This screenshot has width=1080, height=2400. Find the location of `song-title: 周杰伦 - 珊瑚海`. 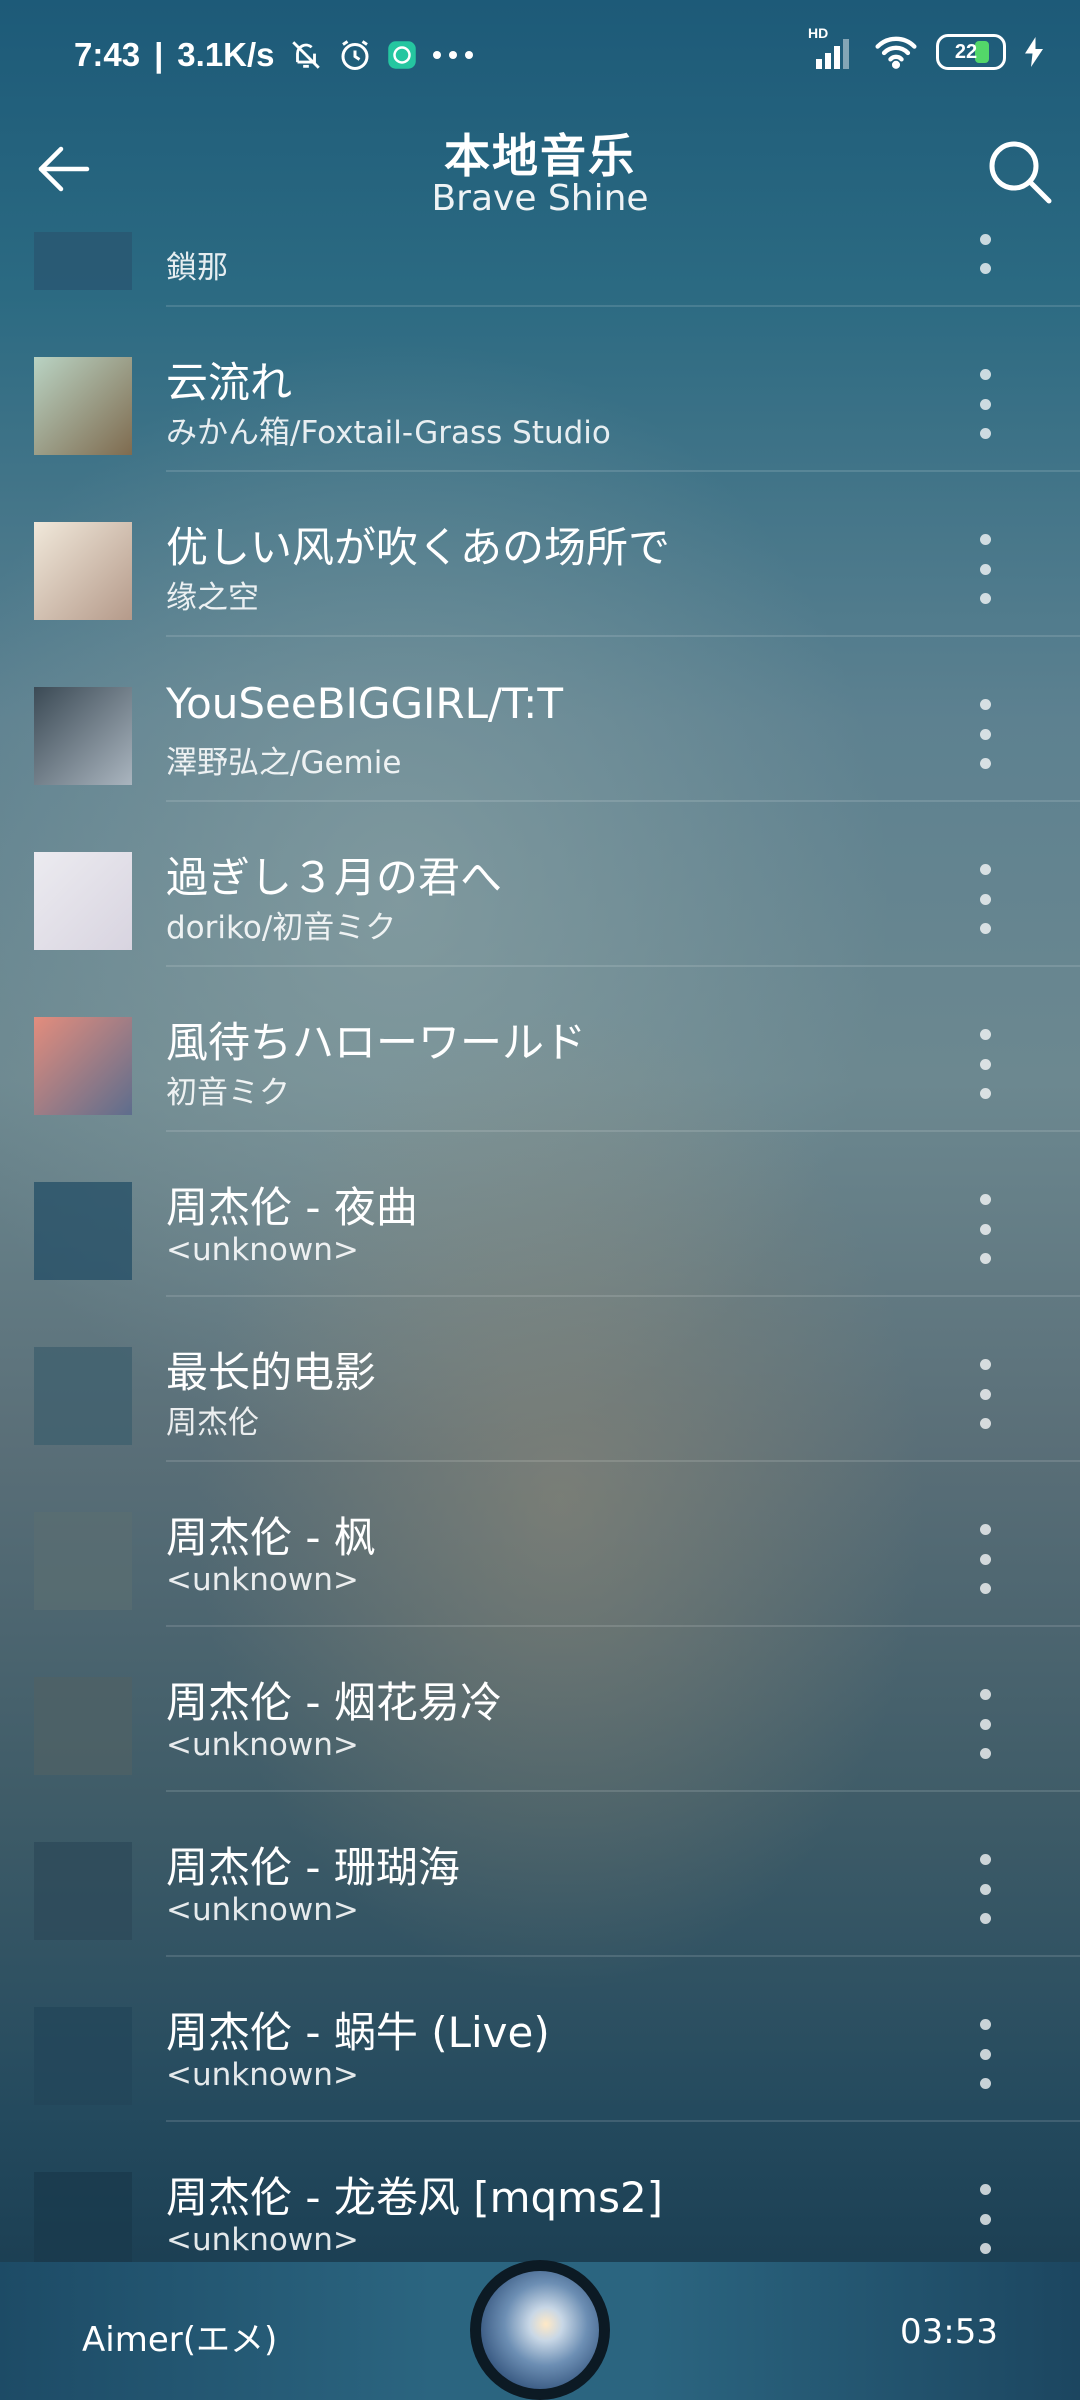

song-title: 周杰伦 - 珊瑚海 is located at coordinates (313, 1867).